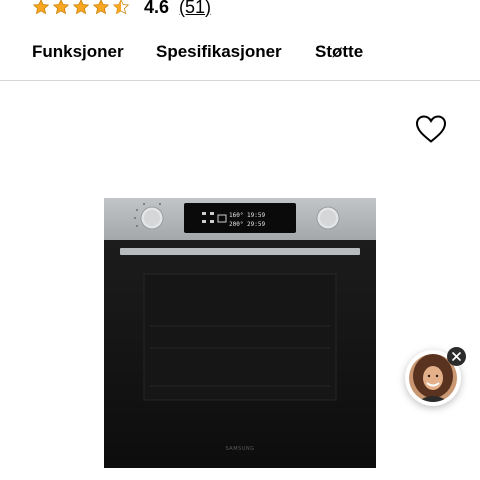 This screenshot has height=480, width=480. Describe the element at coordinates (157, 8) in the screenshot. I see `rating-value: 4.6` at that location.